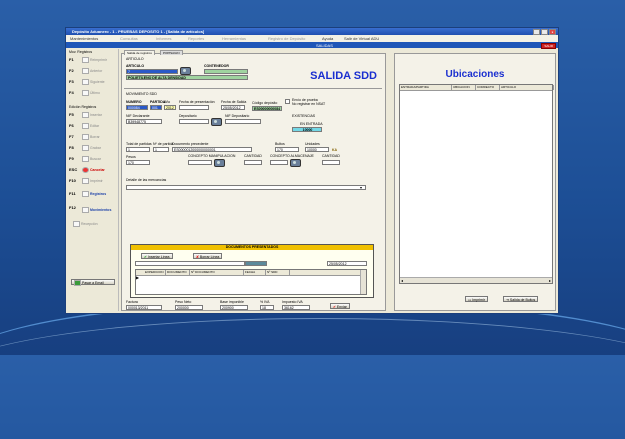 This screenshot has width=625, height=439. I want to click on nav-header-edicion: Edición Registros, so click(83, 107).